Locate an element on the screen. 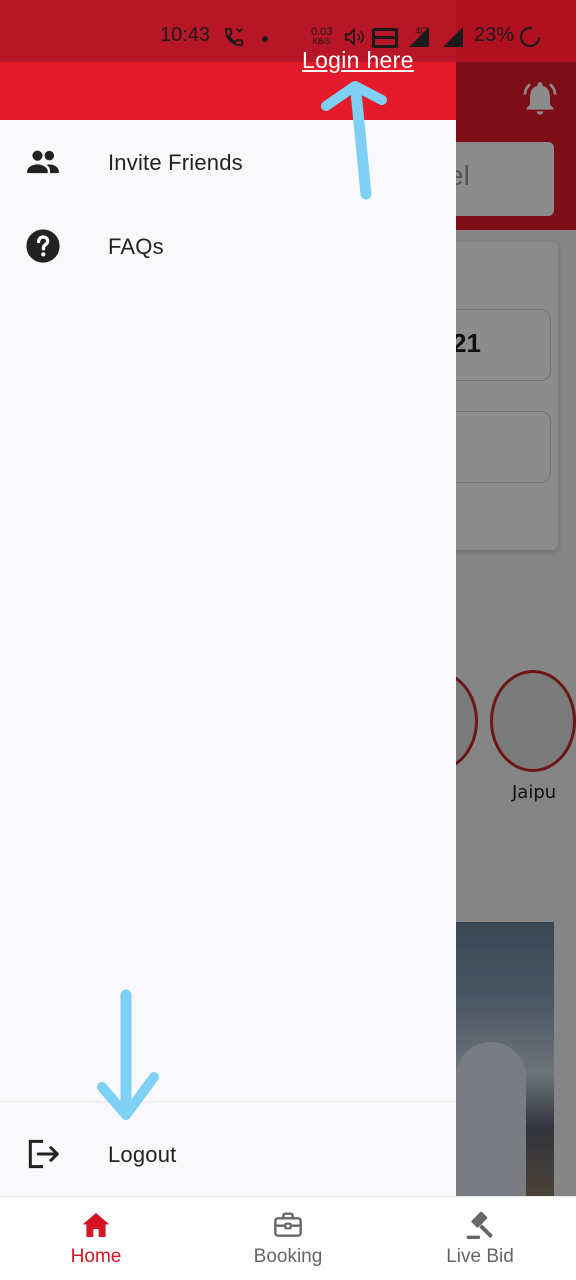  nav-live-bid-label: Live Bid is located at coordinates (480, 1256).